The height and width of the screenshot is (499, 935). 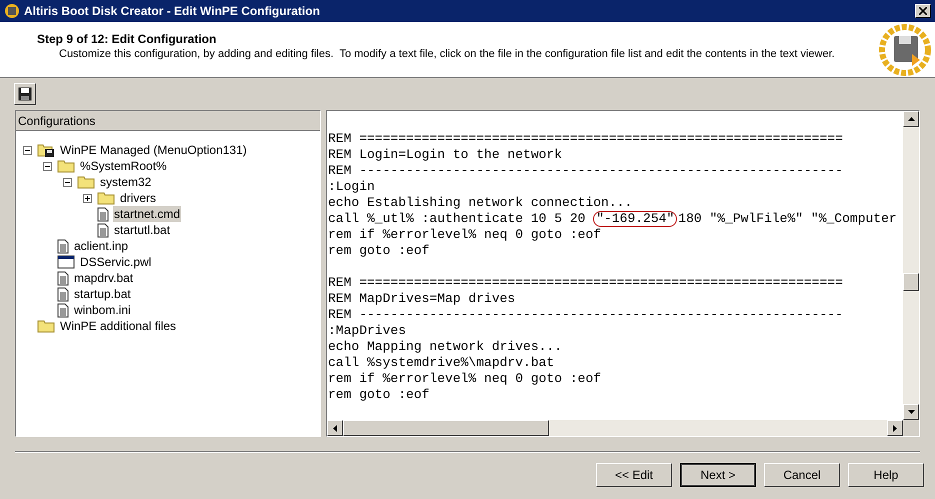 I want to click on step-description: Customize this configuration, by adding and editing files. To modify a text file, click on the file in the configuration file list and edit the contents in the text viewer., so click(x=447, y=54).